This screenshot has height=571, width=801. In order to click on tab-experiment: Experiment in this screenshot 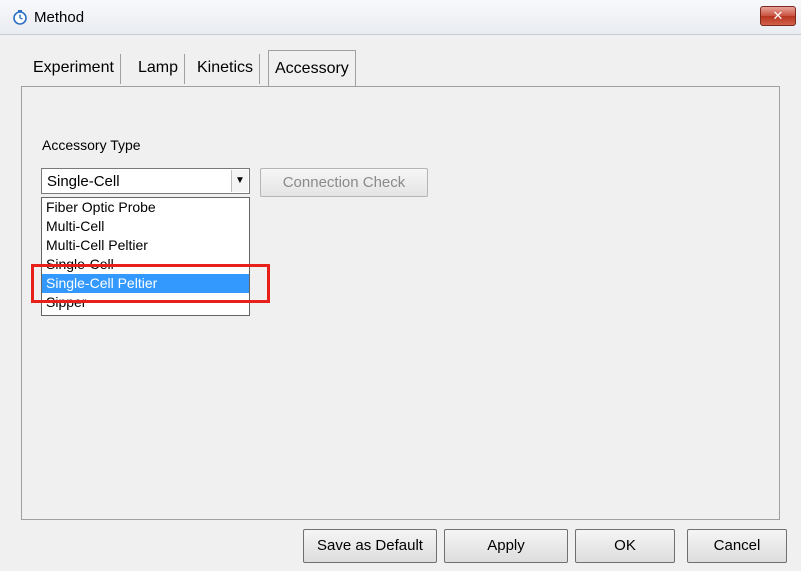, I will do `click(74, 69)`.